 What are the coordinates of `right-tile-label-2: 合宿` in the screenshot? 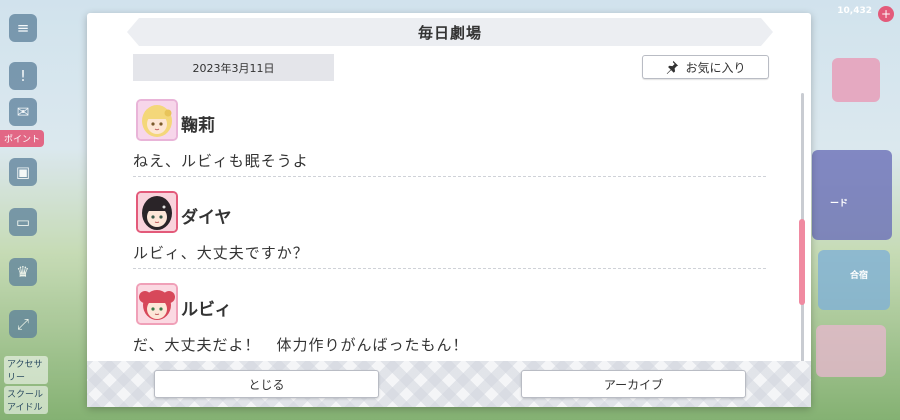 It's located at (858, 276).